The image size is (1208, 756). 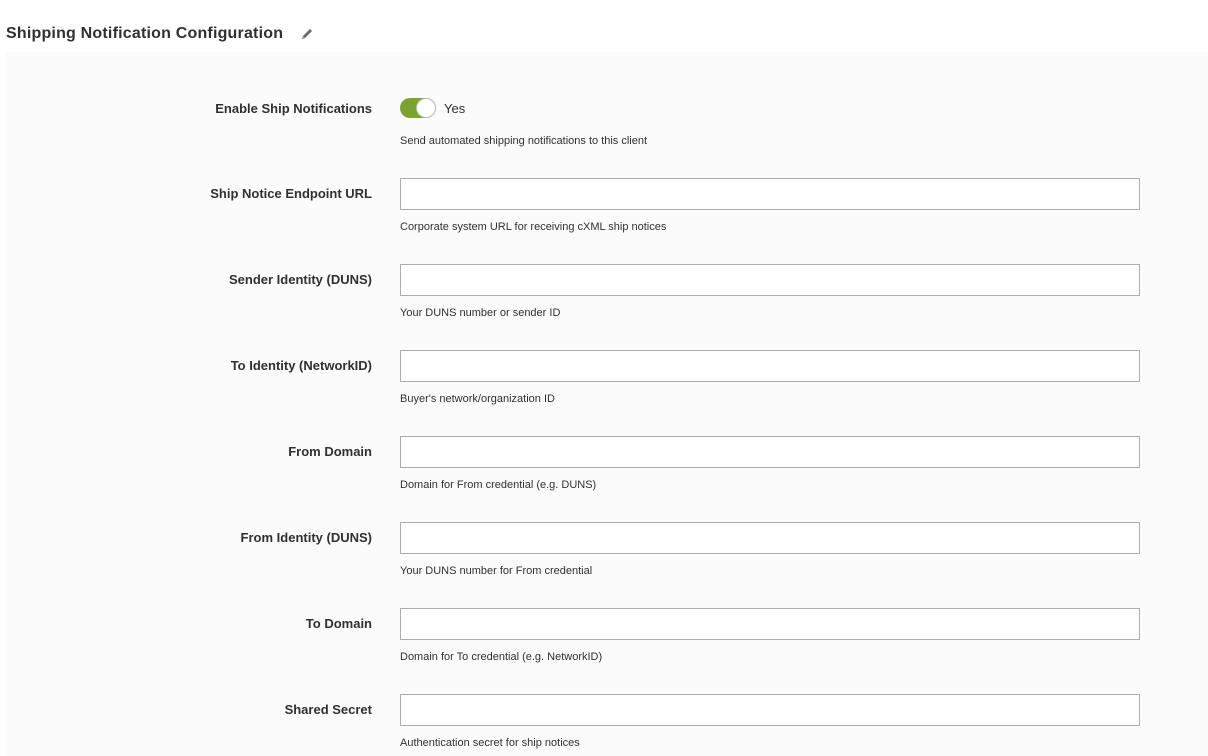 What do you see at coordinates (477, 399) in the screenshot?
I see `to-identity-note: Buyer's network/organization ID` at bounding box center [477, 399].